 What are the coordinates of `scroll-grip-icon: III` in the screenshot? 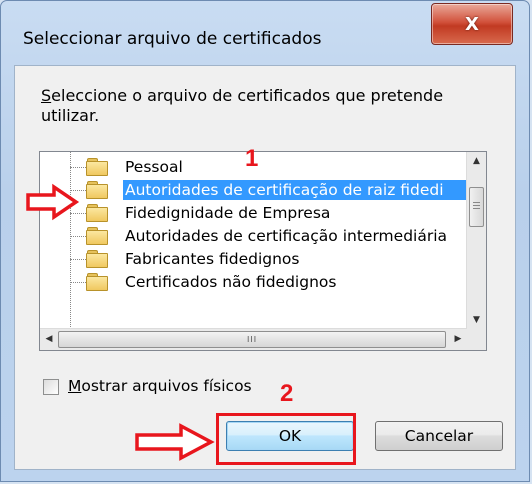 It's located at (252, 339).